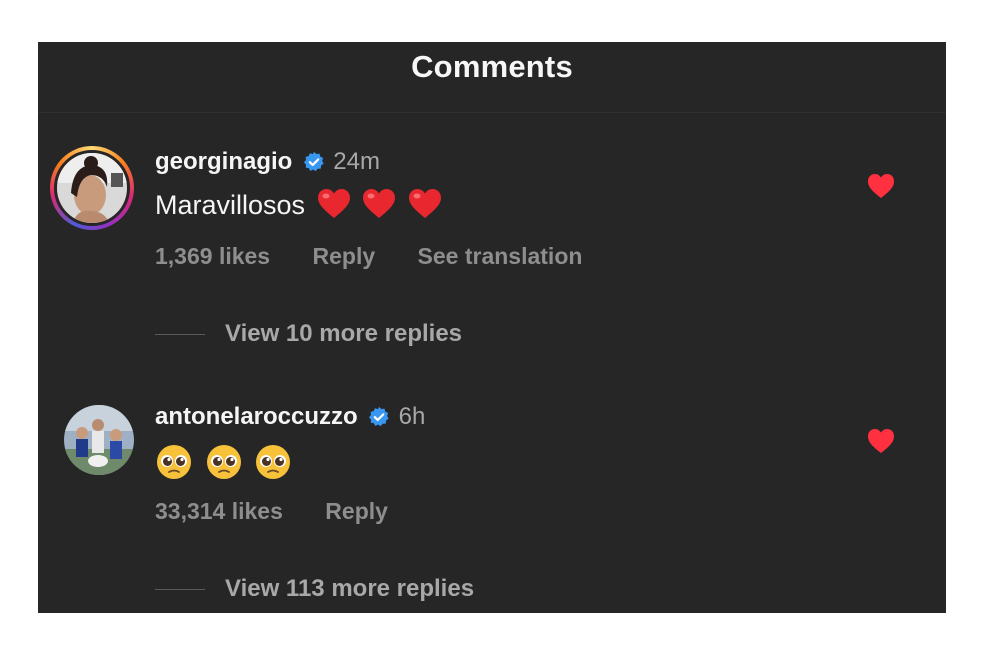  I want to click on view-replies-button: View 10 more replies, so click(308, 335).